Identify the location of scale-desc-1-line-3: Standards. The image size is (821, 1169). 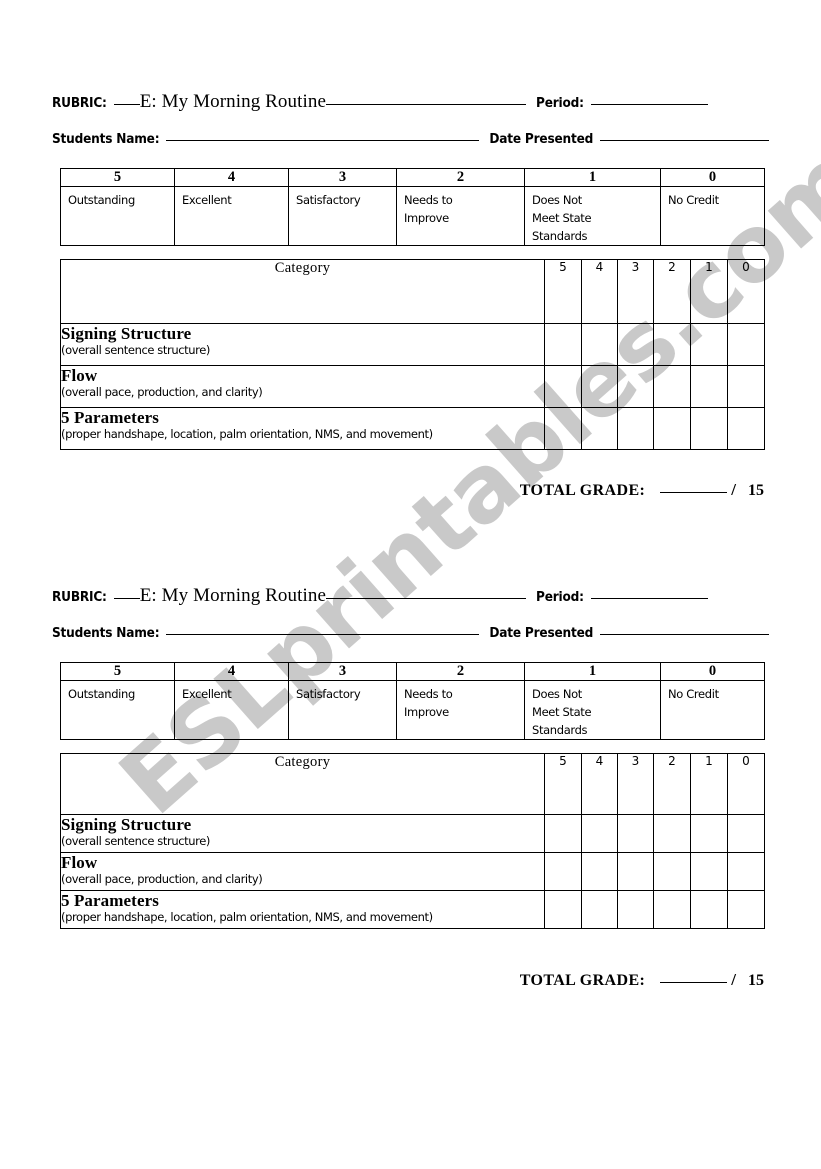
(560, 236).